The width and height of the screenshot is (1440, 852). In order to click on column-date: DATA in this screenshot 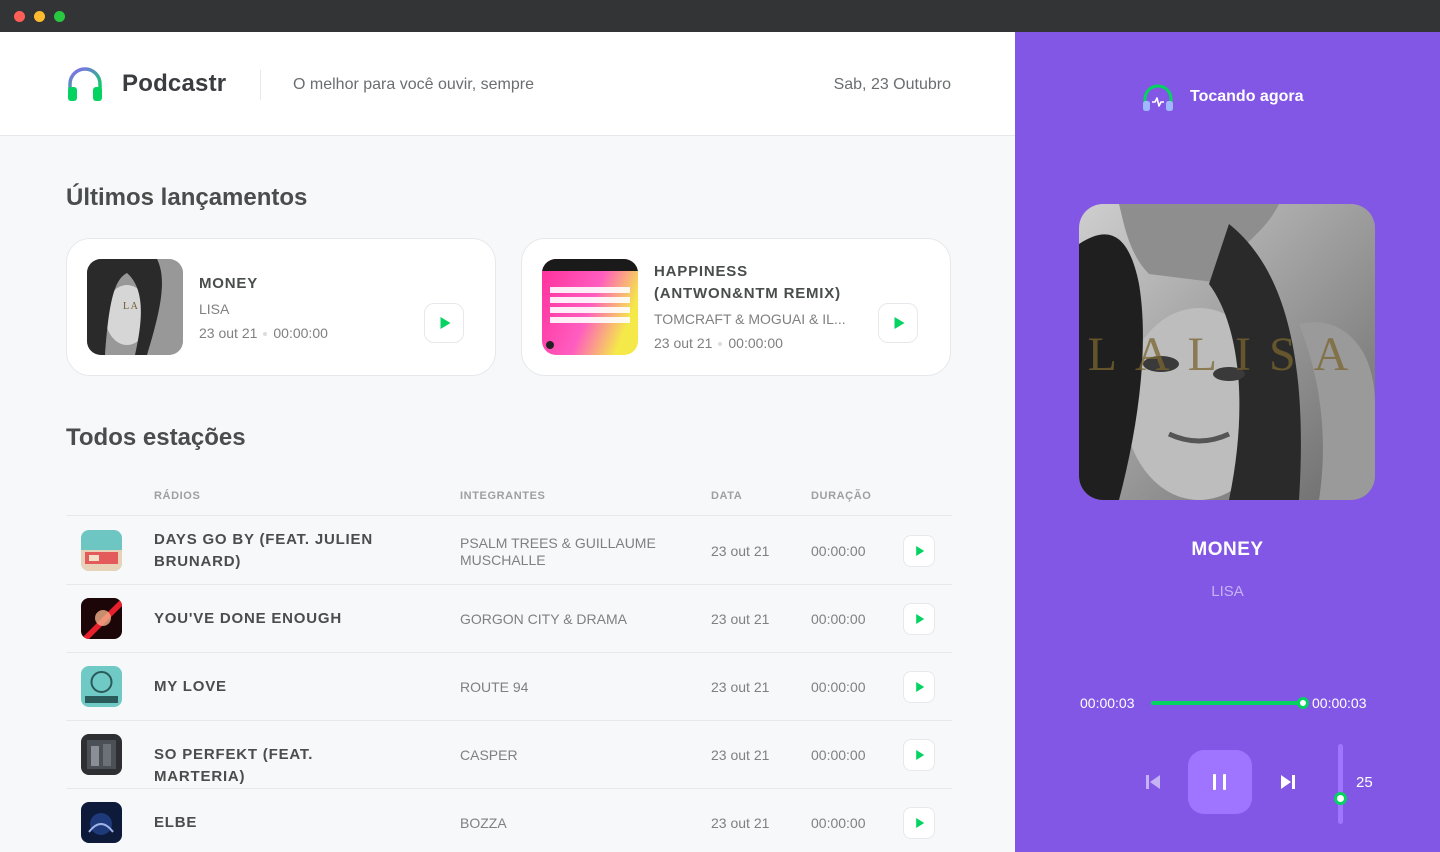, I will do `click(727, 496)`.